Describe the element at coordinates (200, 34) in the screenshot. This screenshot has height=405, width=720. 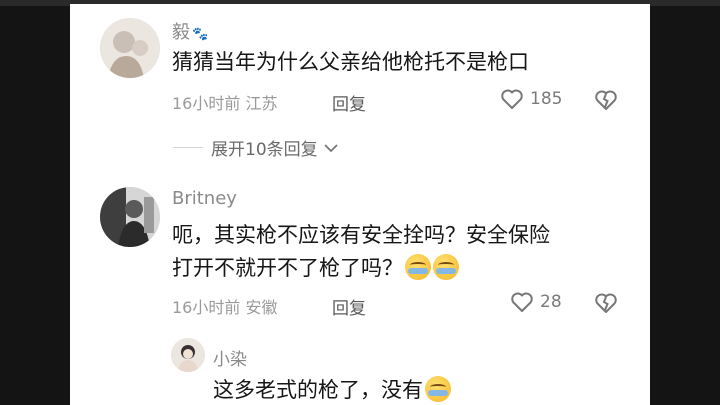
I see `paw-badge-icon: 🐾` at that location.